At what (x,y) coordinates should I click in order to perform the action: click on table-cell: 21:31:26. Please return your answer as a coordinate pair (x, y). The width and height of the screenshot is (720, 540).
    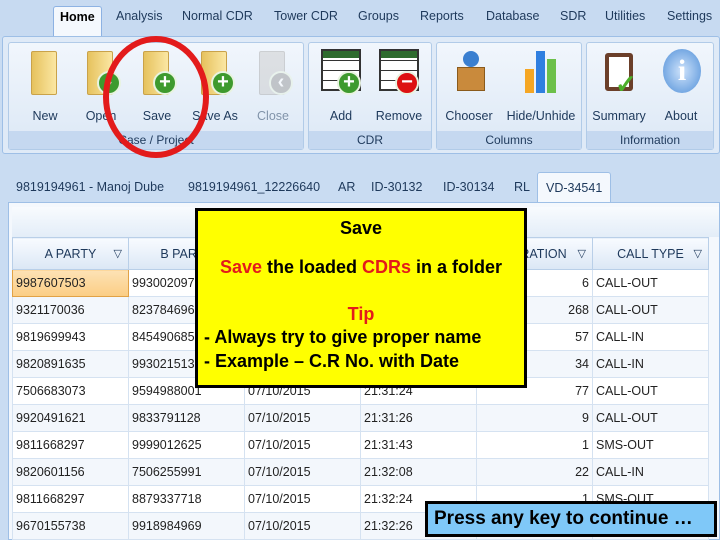
    Looking at the image, I should click on (418, 418).